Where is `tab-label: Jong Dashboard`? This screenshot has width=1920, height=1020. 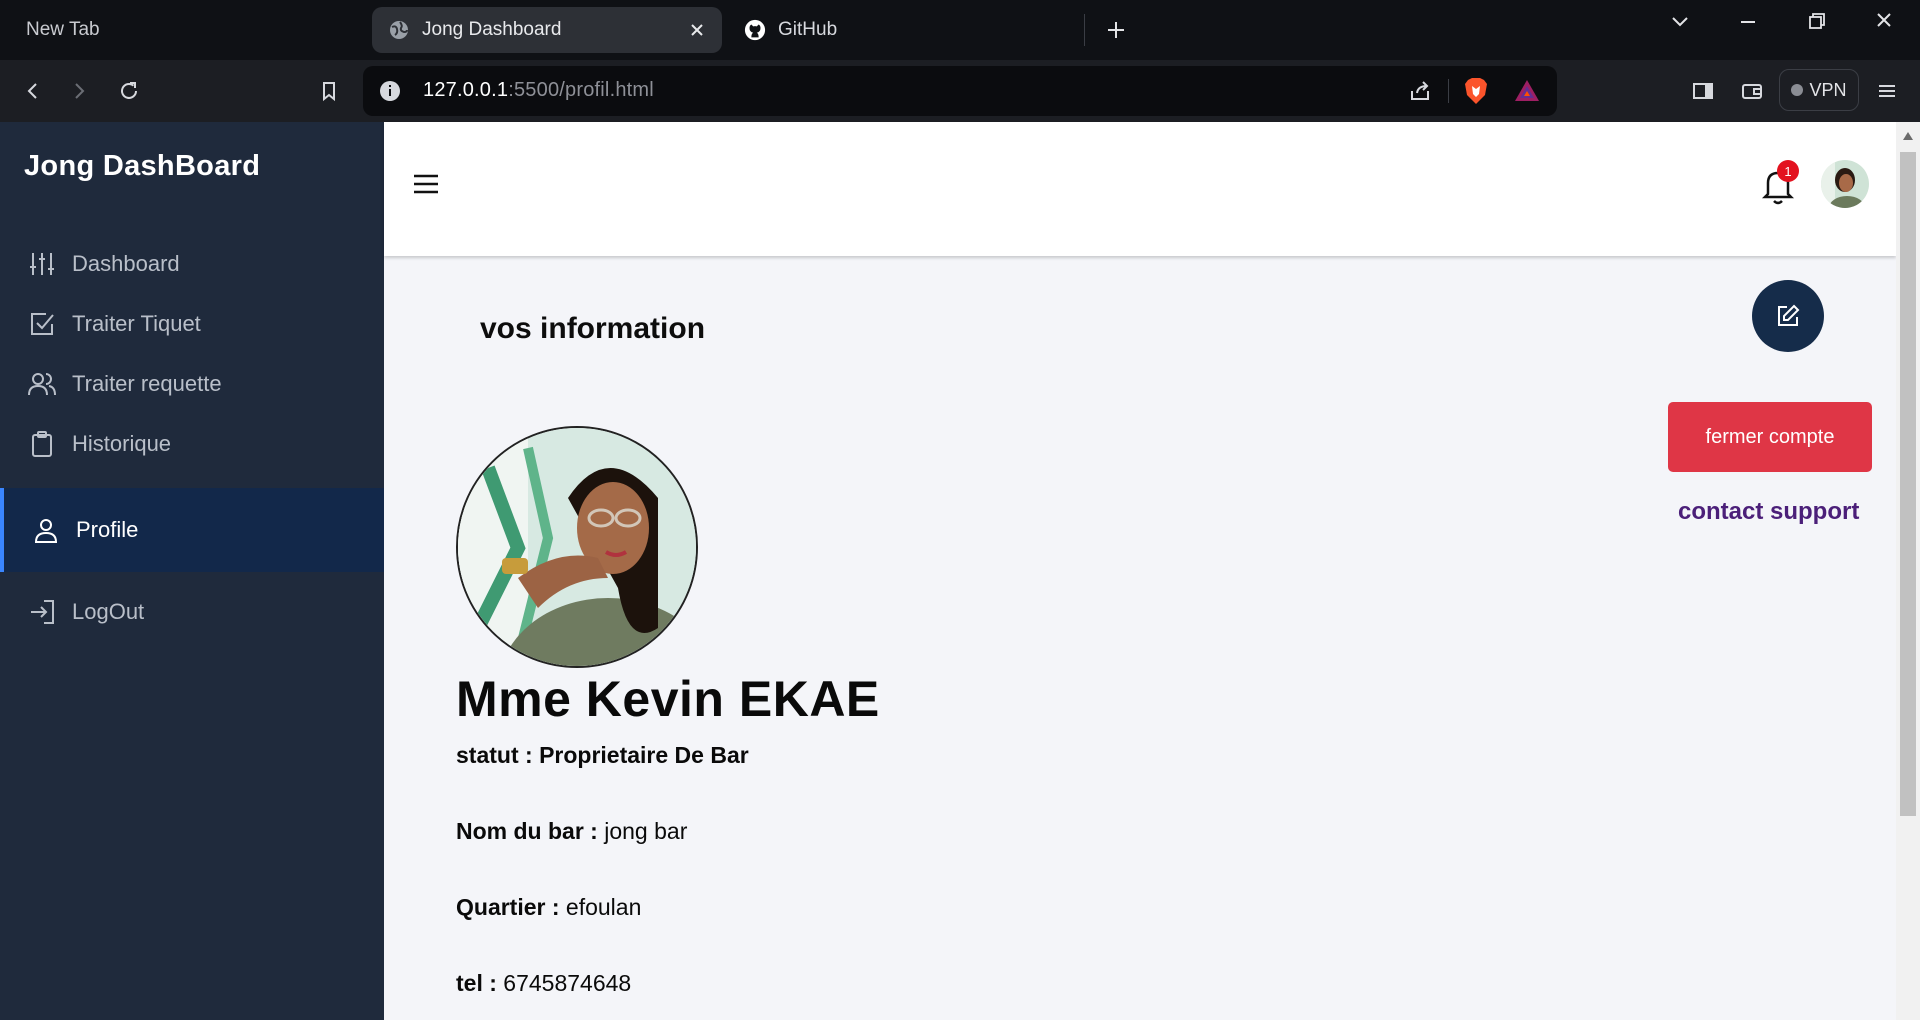
tab-label: Jong Dashboard is located at coordinates (492, 29).